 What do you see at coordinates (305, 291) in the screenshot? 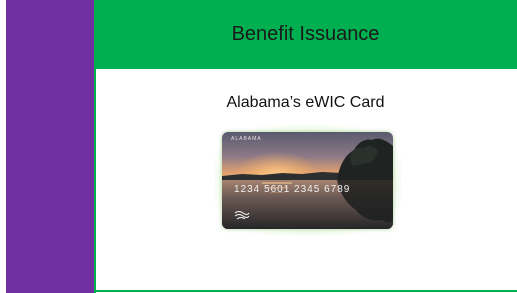
I see `divider-bottom` at bounding box center [305, 291].